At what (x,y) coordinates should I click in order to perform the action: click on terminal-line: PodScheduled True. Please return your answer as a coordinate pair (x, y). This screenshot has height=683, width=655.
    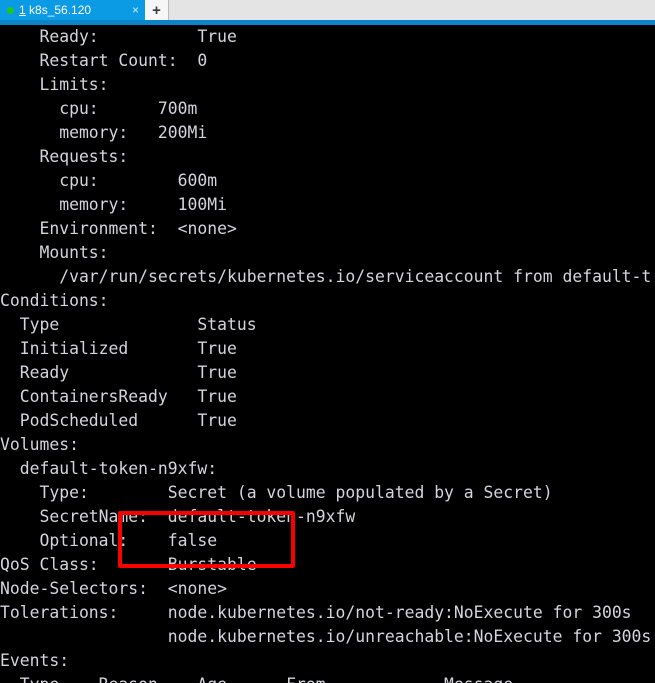
    Looking at the image, I should click on (118, 420).